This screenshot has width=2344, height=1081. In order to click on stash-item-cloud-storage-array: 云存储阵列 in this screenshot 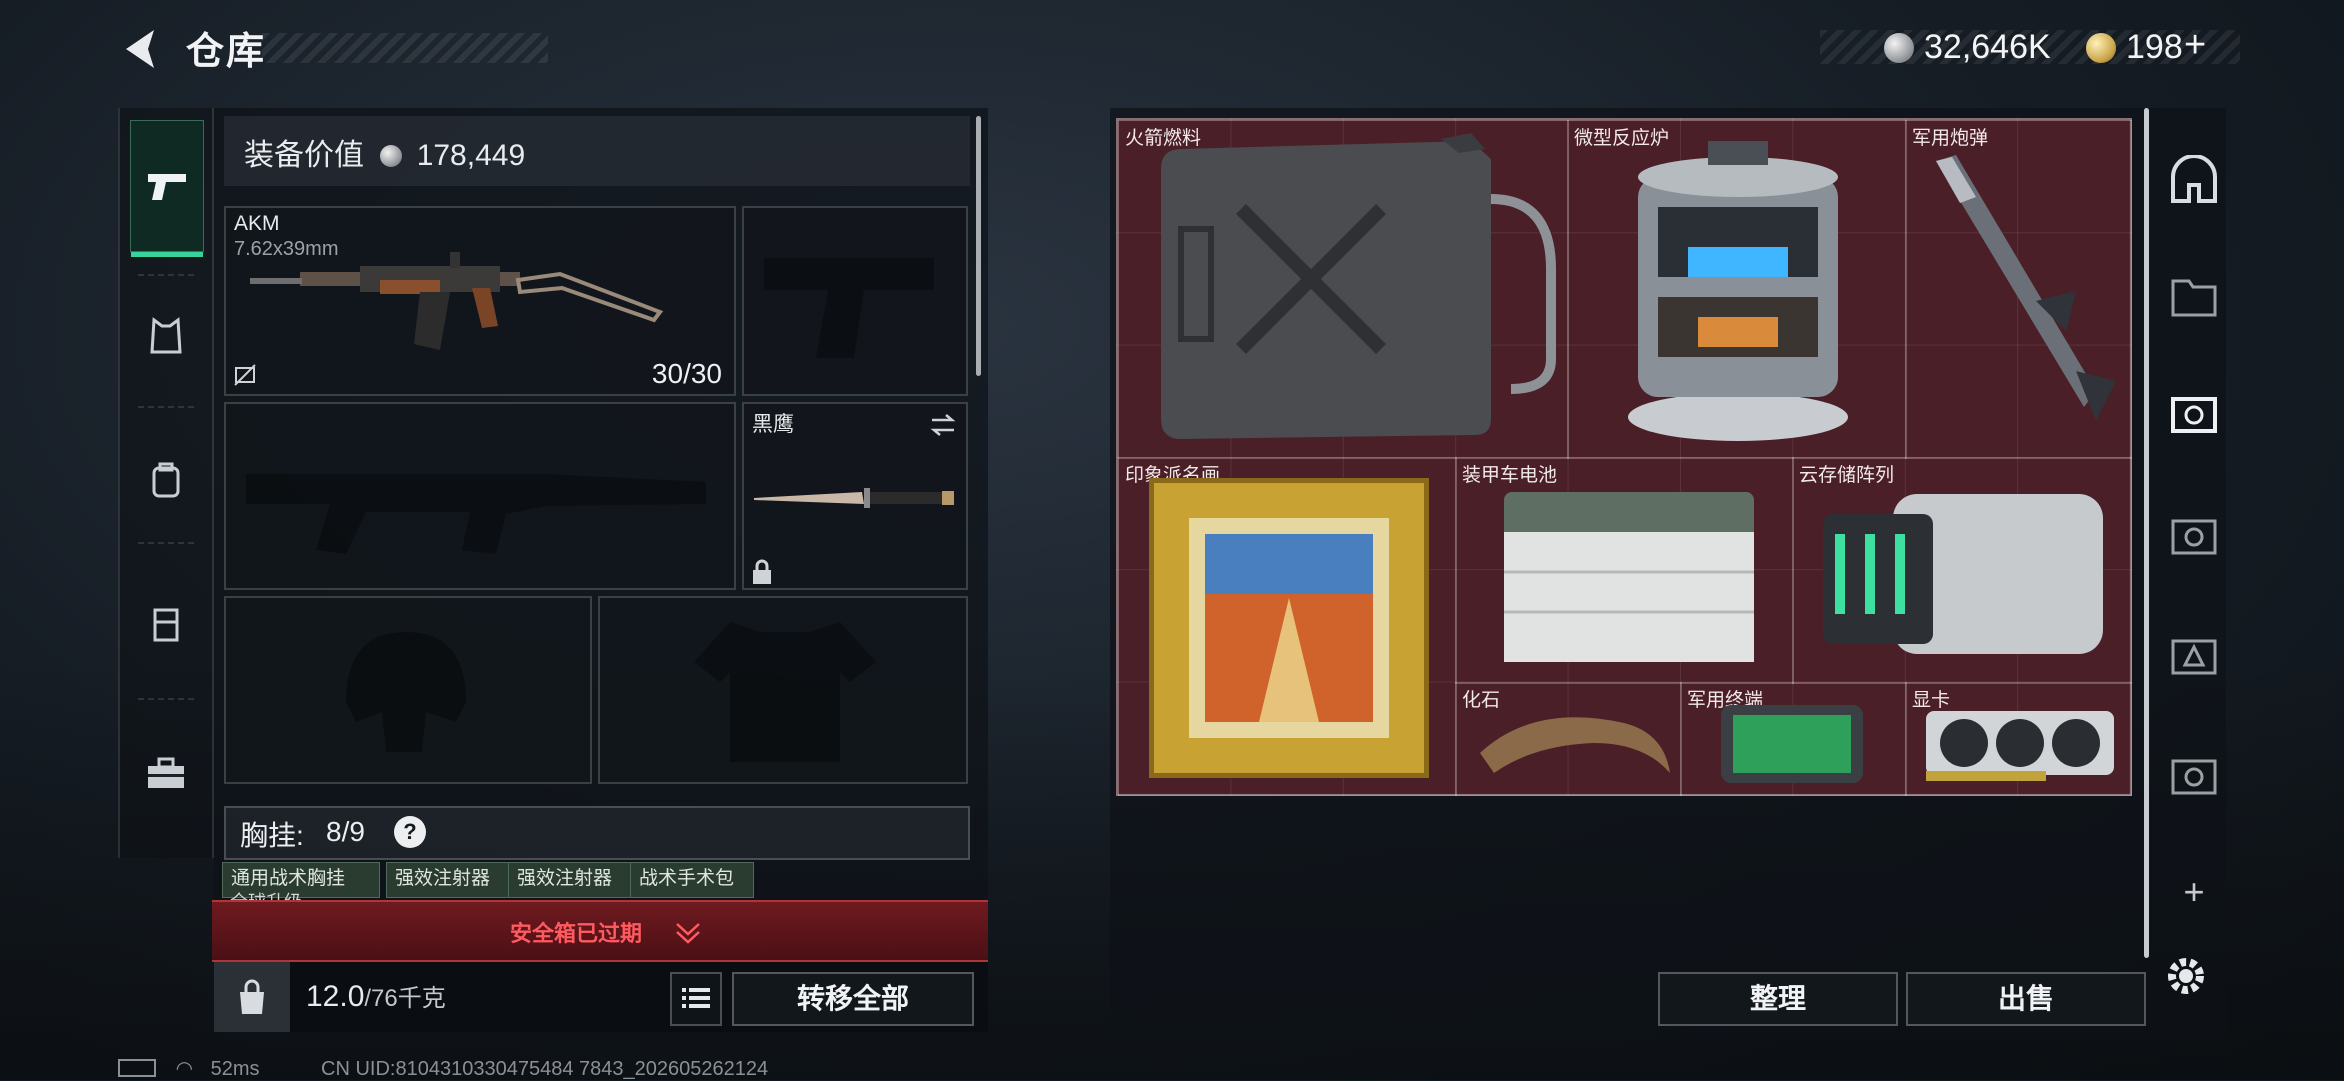, I will do `click(1962, 570)`.